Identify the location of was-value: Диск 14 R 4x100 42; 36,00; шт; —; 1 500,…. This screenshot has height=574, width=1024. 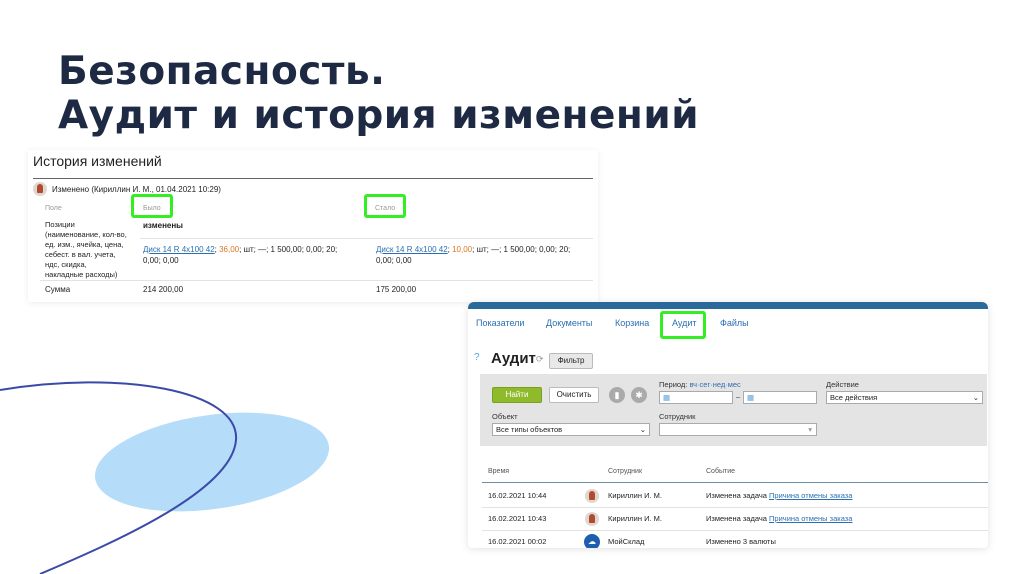
(240, 255).